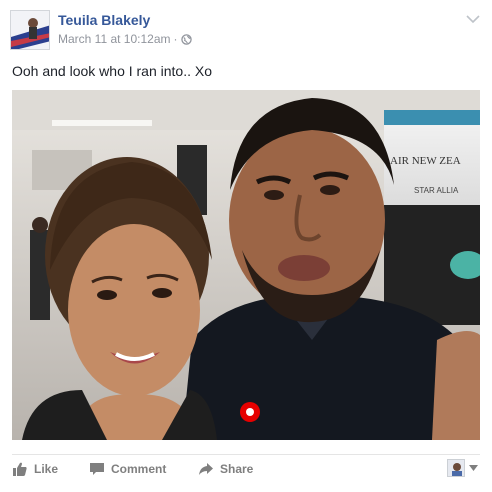  I want to click on avatar-image, so click(30, 30).